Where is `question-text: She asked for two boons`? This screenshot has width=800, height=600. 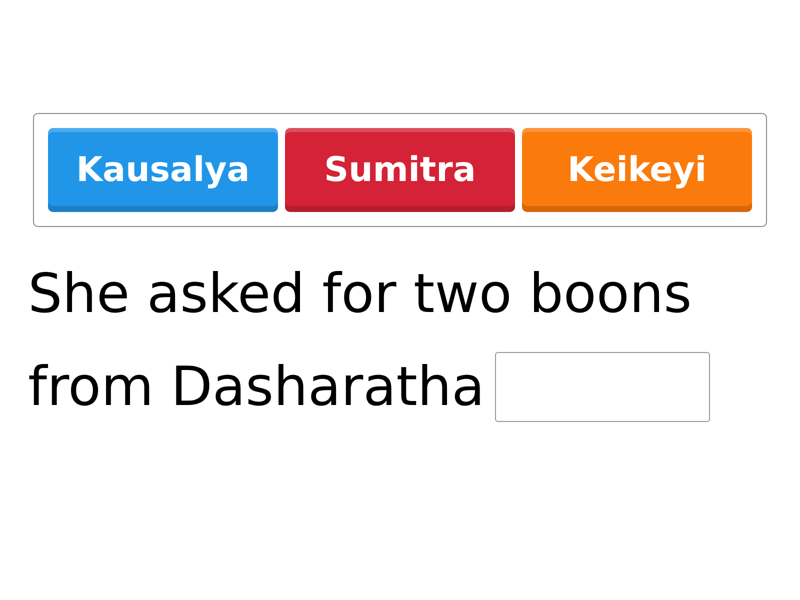
question-text: She asked for two boons is located at coordinates (360, 293).